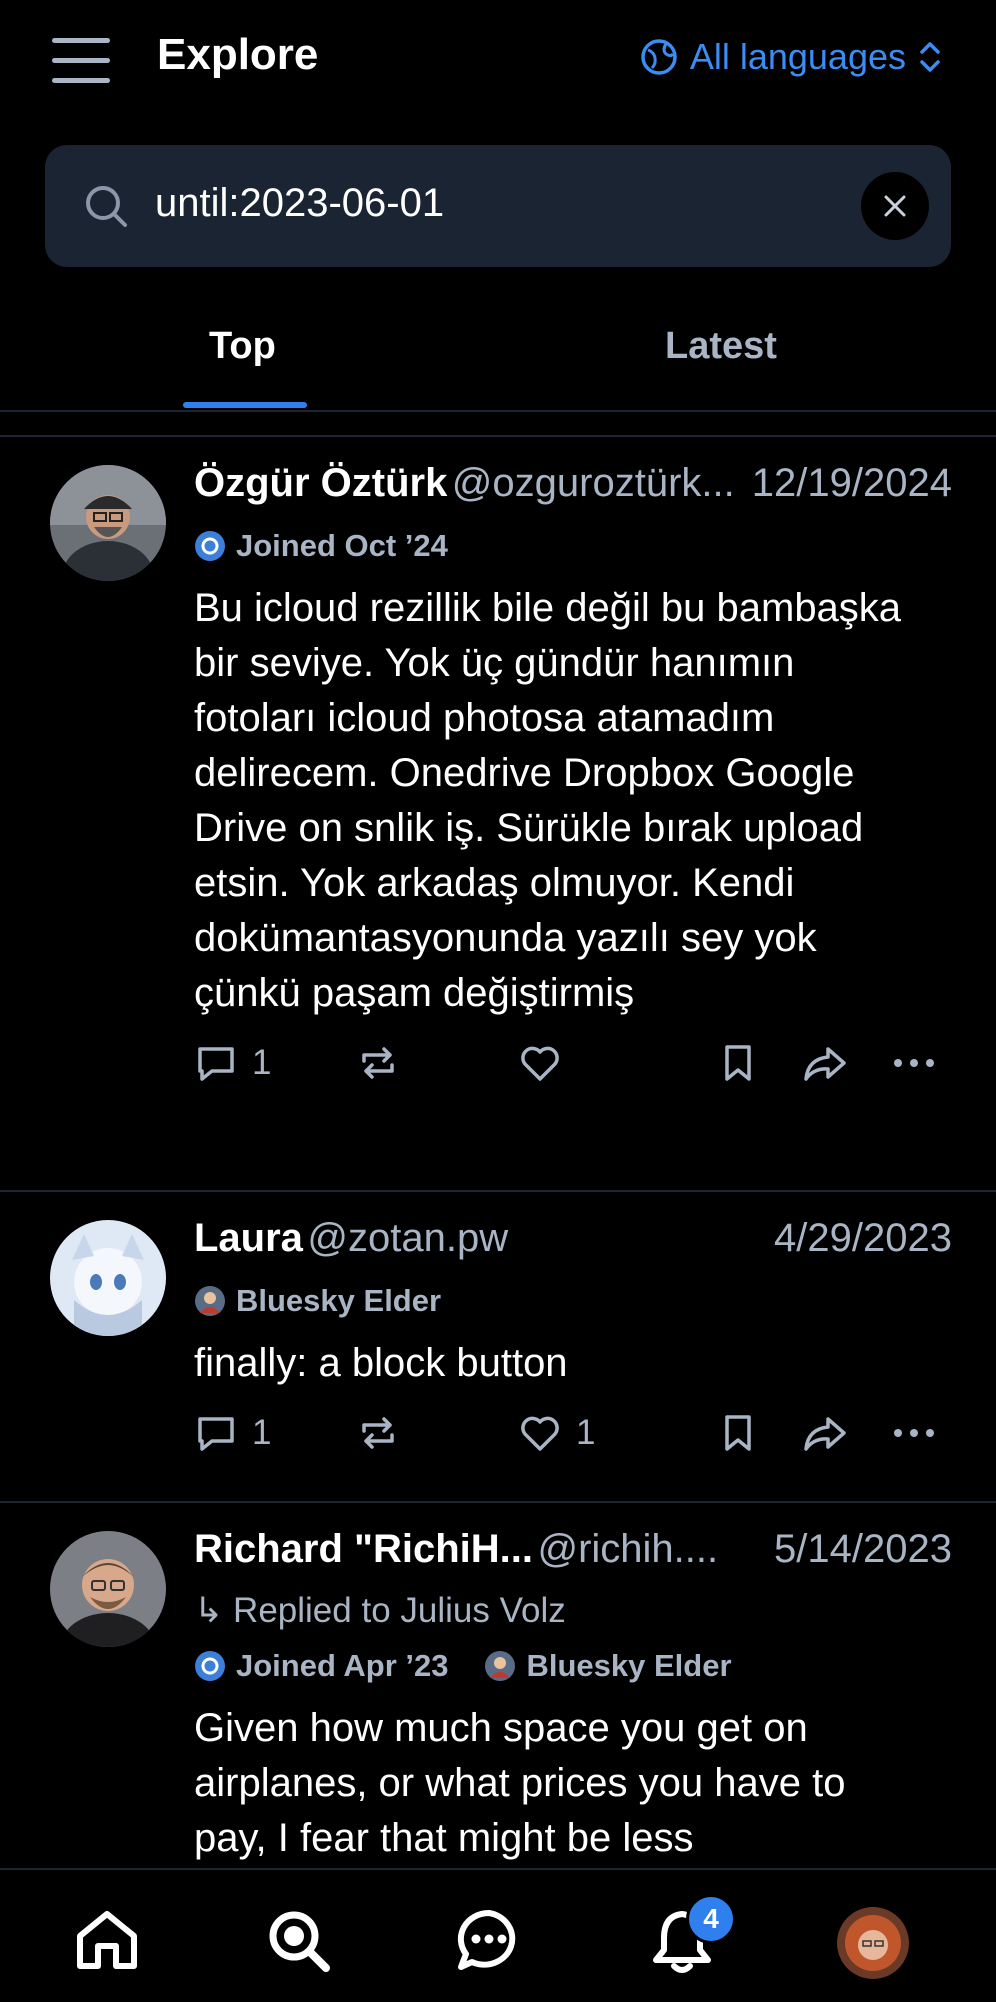 This screenshot has height=2002, width=996. I want to click on home-icon, so click(107, 1940).